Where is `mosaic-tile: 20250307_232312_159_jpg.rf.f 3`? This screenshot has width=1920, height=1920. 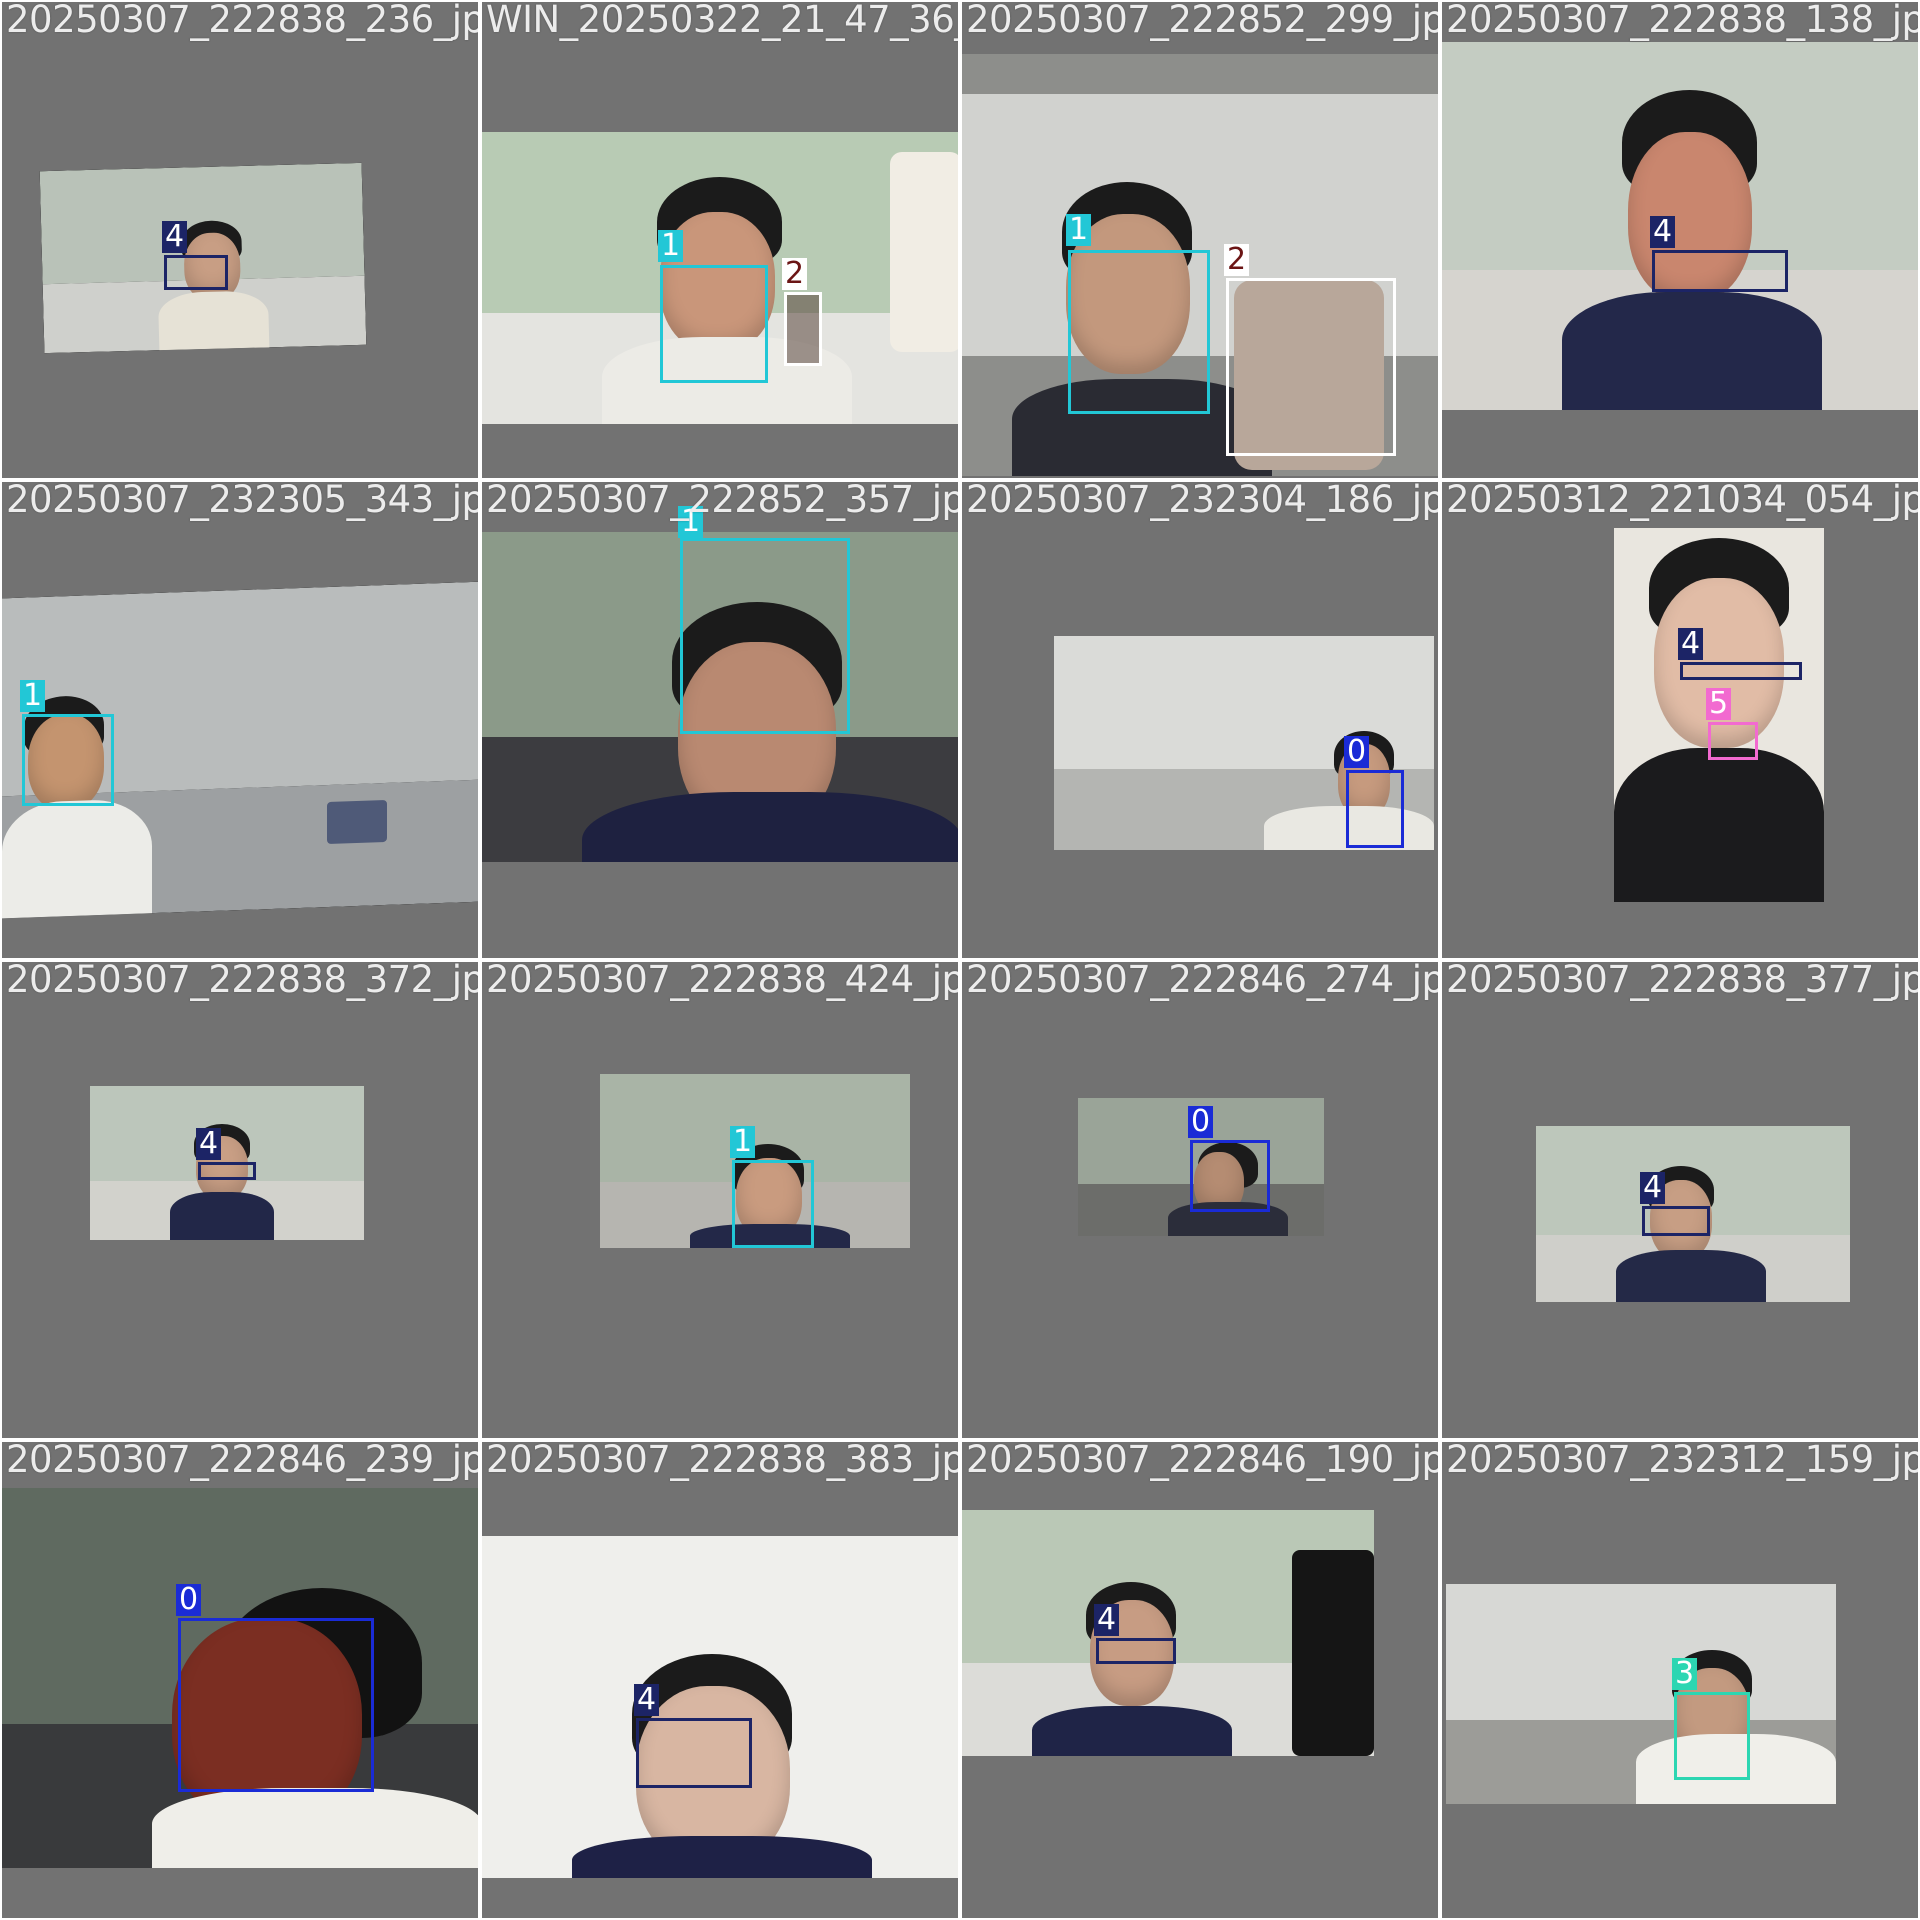
mosaic-tile: 20250307_232312_159_jpg.rf.f 3 is located at coordinates (1680, 1680).